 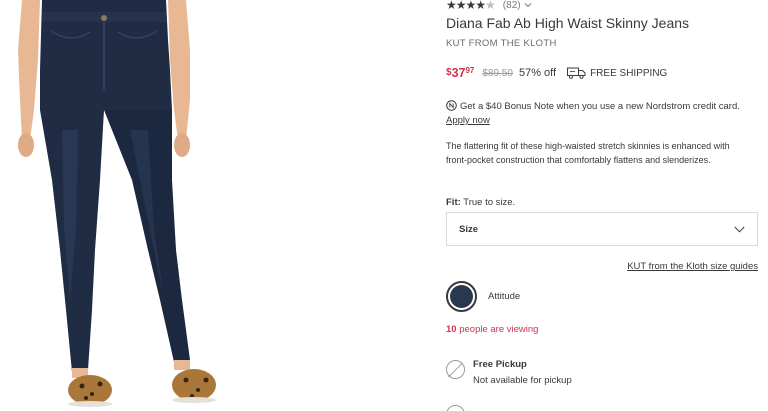 What do you see at coordinates (466, 6) in the screenshot?
I see `star-icon: ★★★★` at bounding box center [466, 6].